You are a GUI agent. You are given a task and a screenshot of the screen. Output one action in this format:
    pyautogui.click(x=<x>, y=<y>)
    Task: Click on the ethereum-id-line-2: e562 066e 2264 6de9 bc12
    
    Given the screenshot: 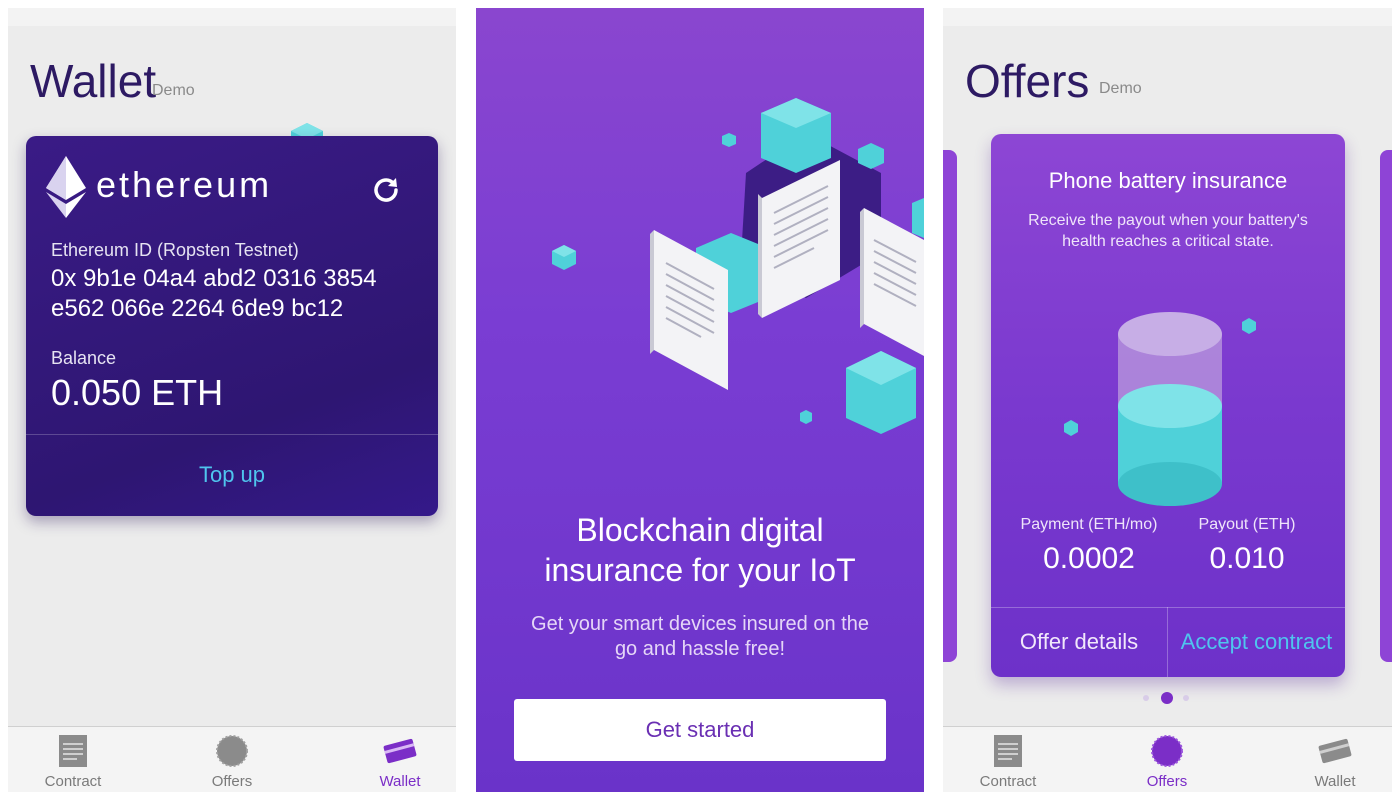 What is the action you would take?
    pyautogui.click(x=197, y=308)
    